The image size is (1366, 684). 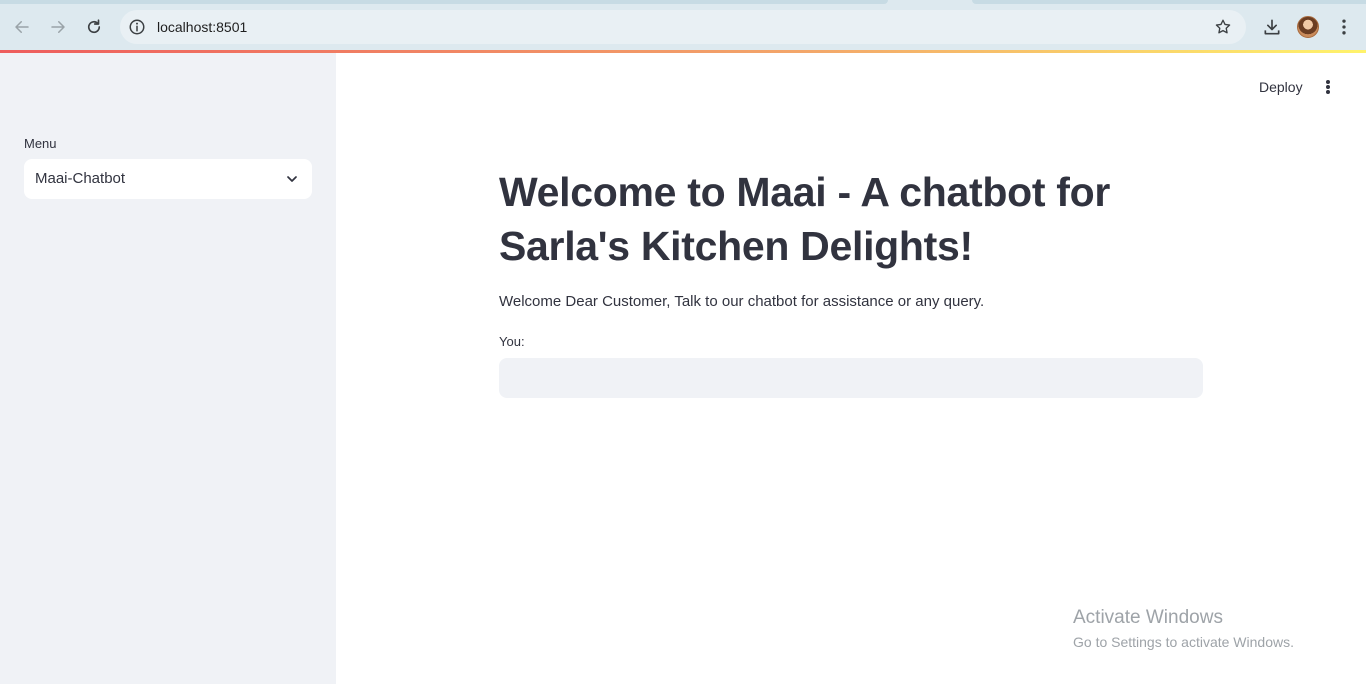 I want to click on tab-strip, so click(x=683, y=2).